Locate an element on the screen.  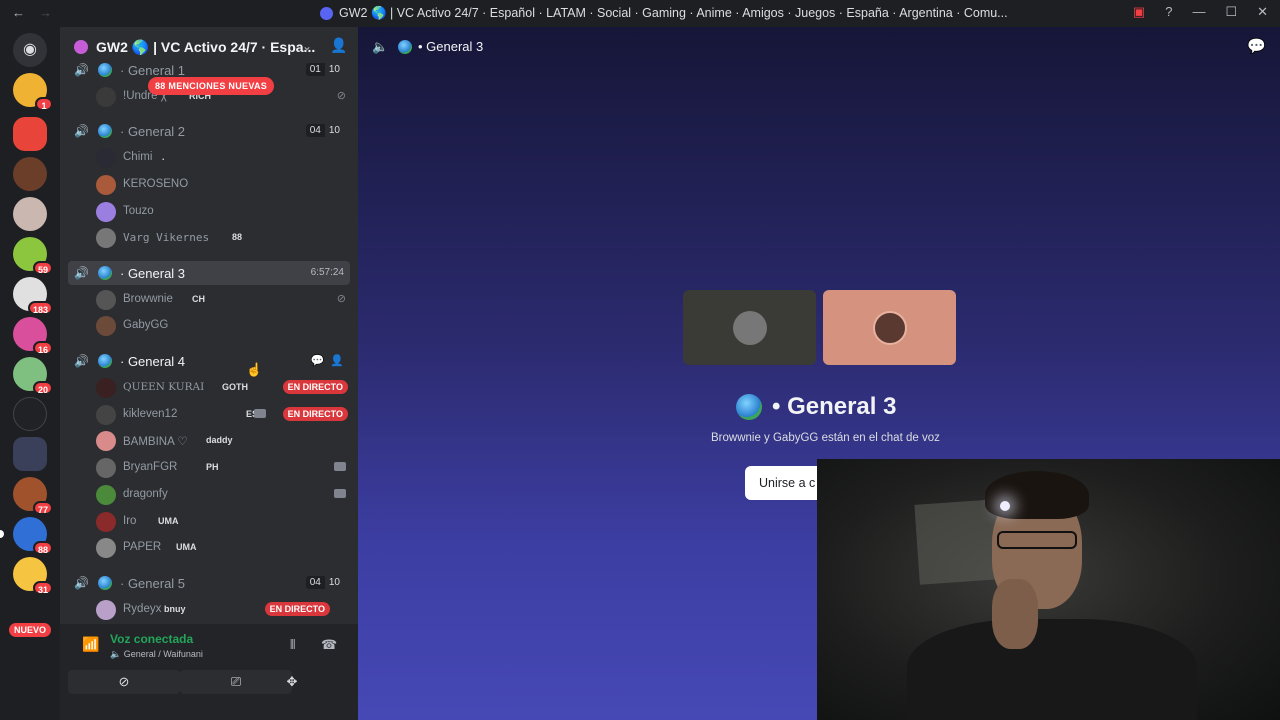
voice-channel-active: 🔊 · General 3 6:57:24 is located at coordinates (209, 273).